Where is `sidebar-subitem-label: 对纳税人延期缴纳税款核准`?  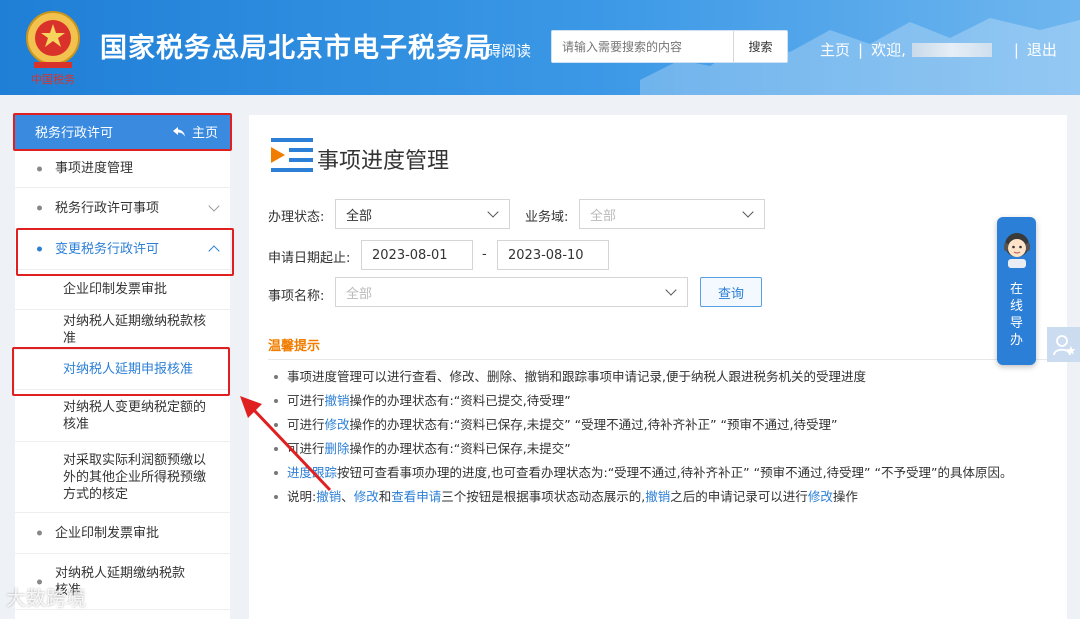 sidebar-subitem-label: 对纳税人延期缴纳税款核准 is located at coordinates (135, 329).